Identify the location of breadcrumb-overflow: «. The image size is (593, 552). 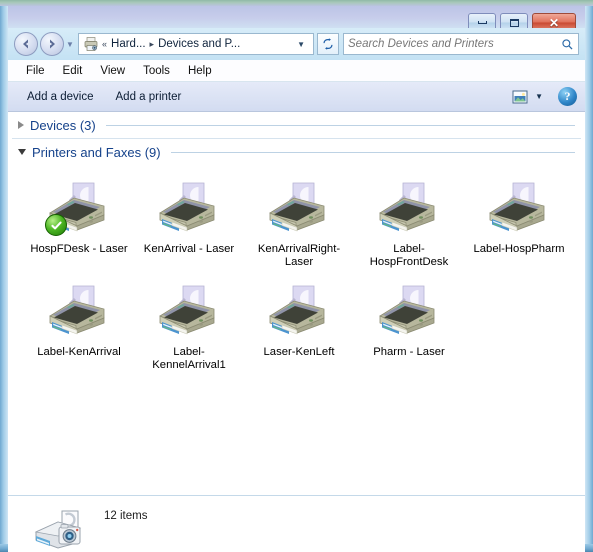
(104, 44).